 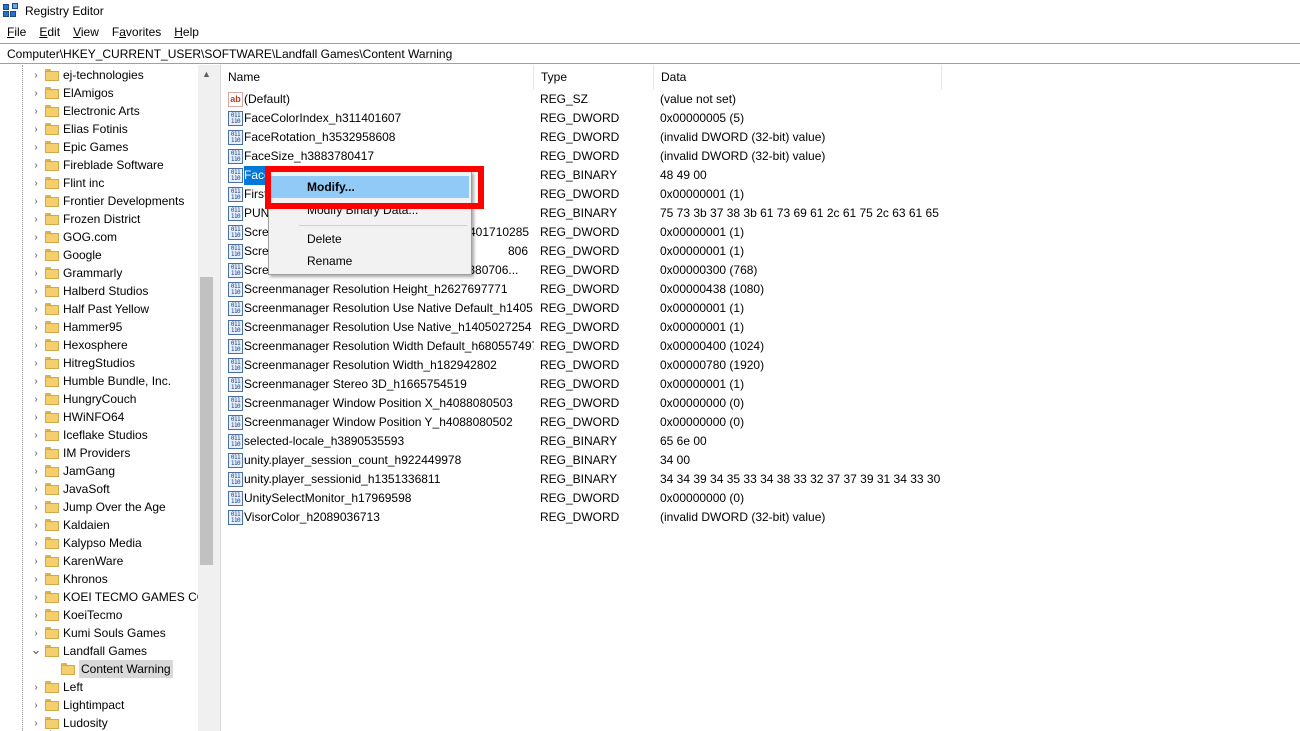 I want to click on tree-item: › Khronos, so click(x=99, y=579).